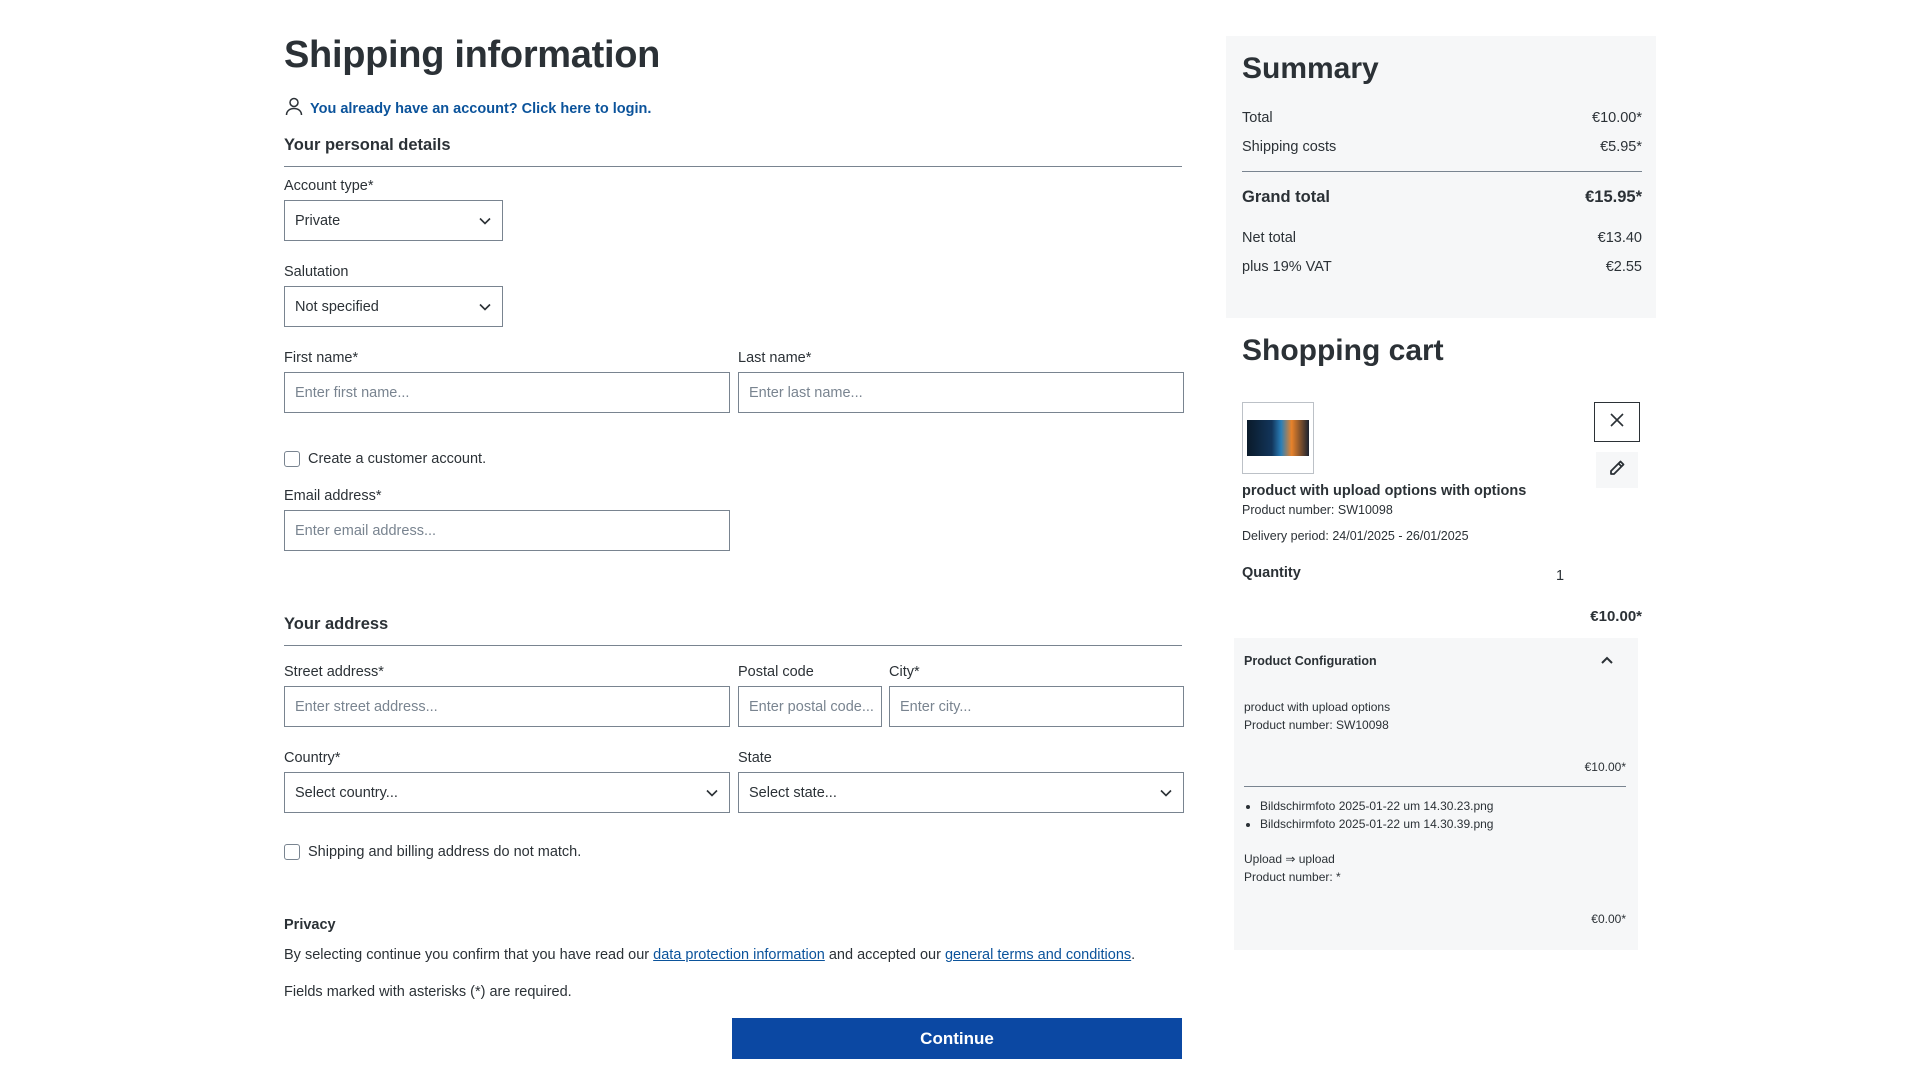  What do you see at coordinates (775, 358) in the screenshot?
I see `last-name-label: Last name*` at bounding box center [775, 358].